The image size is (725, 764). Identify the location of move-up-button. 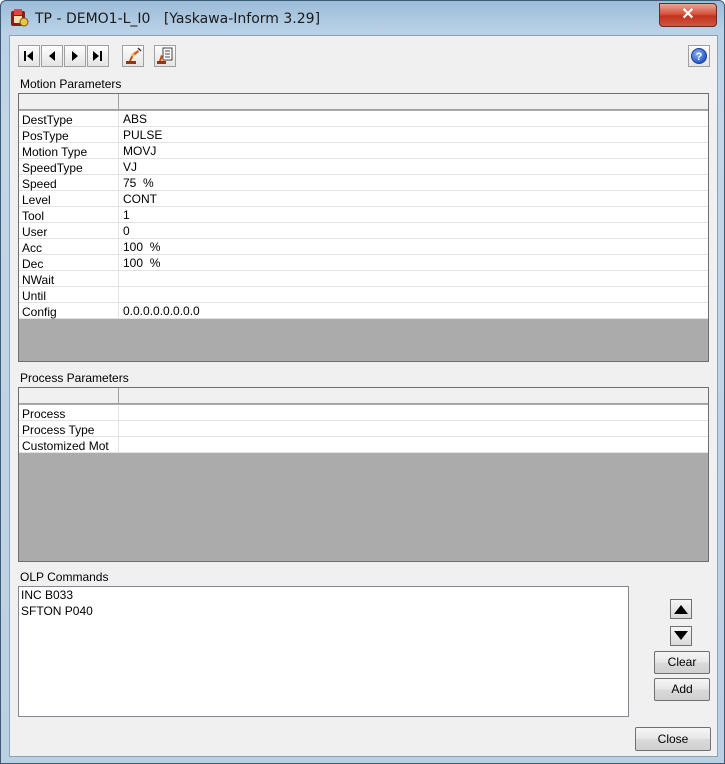
(681, 609).